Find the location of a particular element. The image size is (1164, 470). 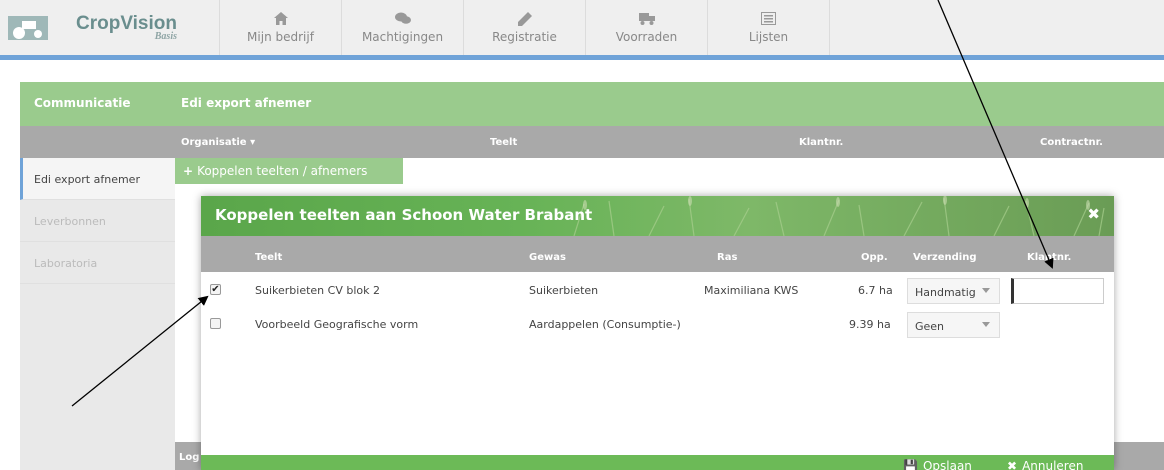

app-logo: CropVision Basis is located at coordinates (110, 27).